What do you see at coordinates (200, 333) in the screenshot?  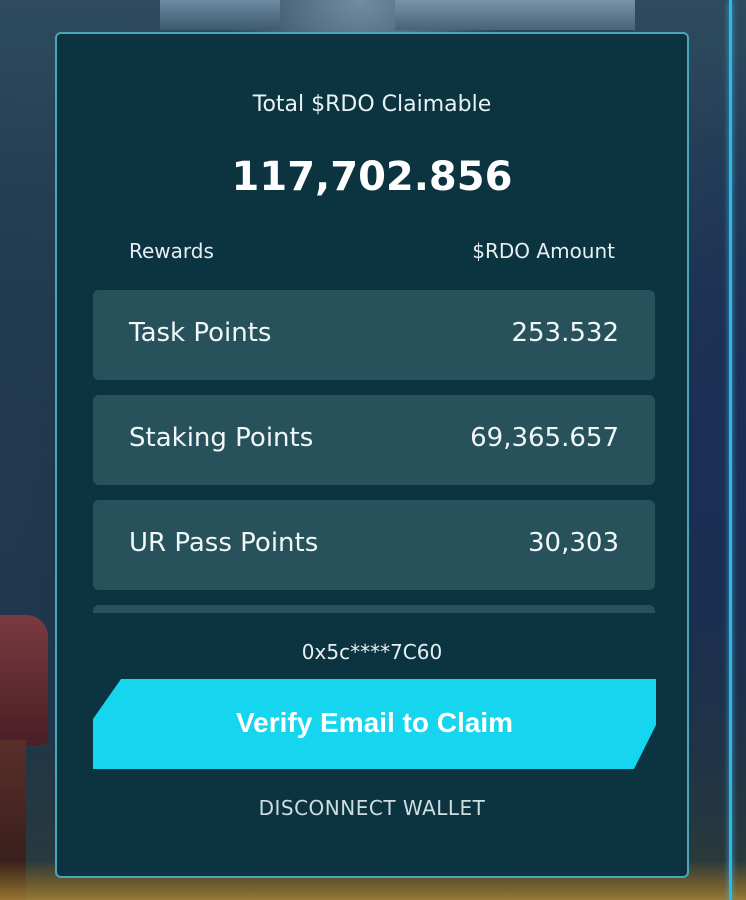 I see `reward-name: Task Points` at bounding box center [200, 333].